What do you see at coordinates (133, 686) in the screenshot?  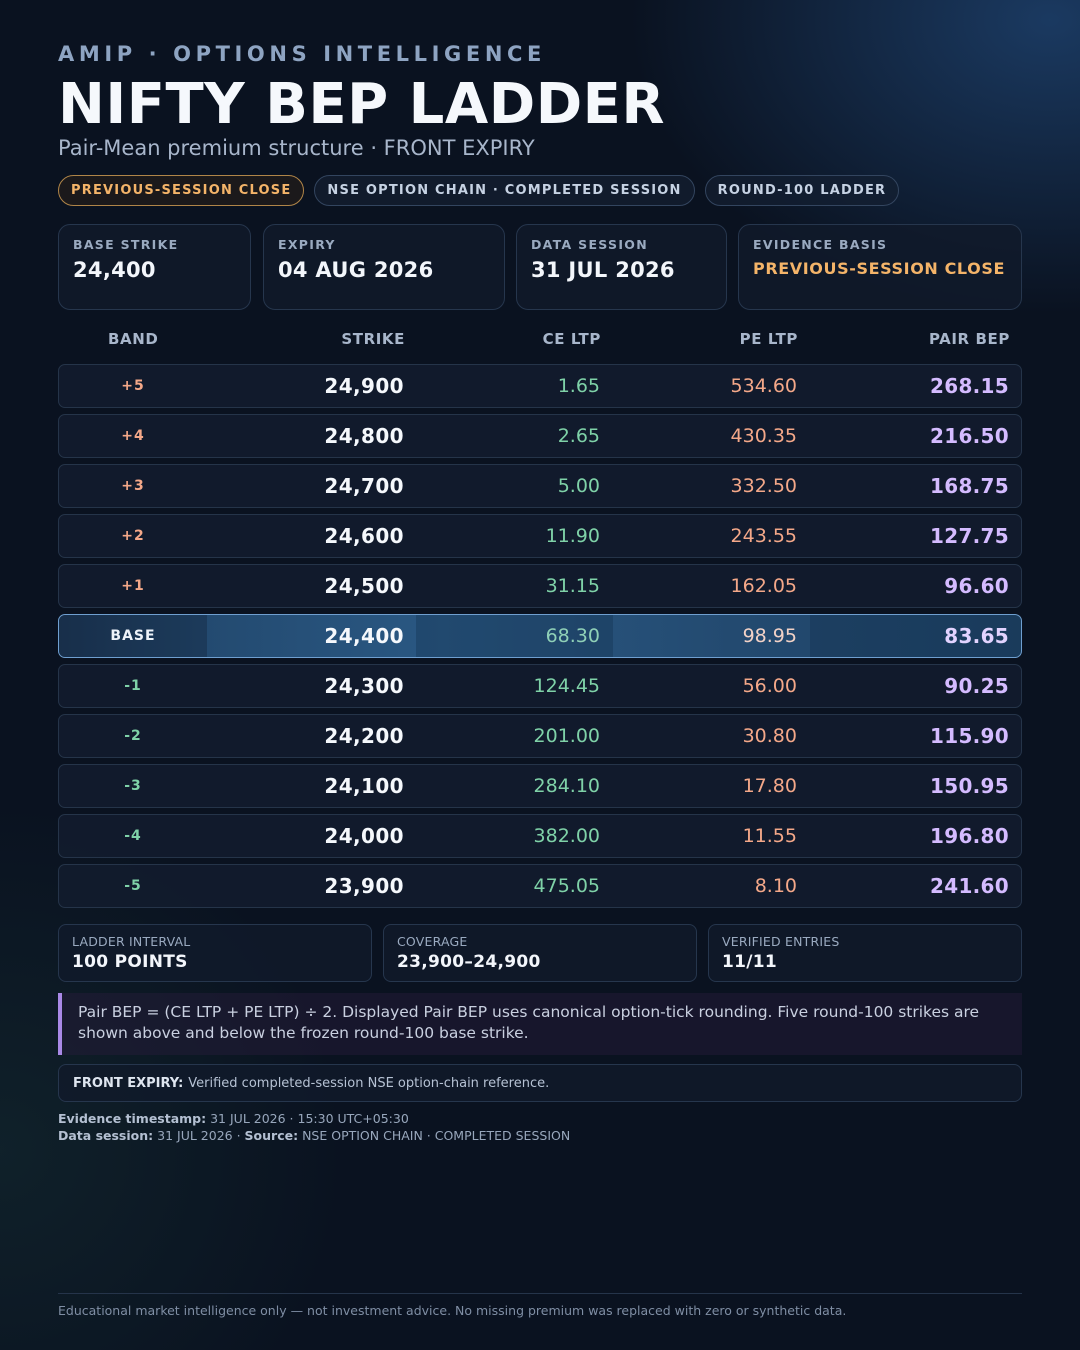 I see `band-cell: -1` at bounding box center [133, 686].